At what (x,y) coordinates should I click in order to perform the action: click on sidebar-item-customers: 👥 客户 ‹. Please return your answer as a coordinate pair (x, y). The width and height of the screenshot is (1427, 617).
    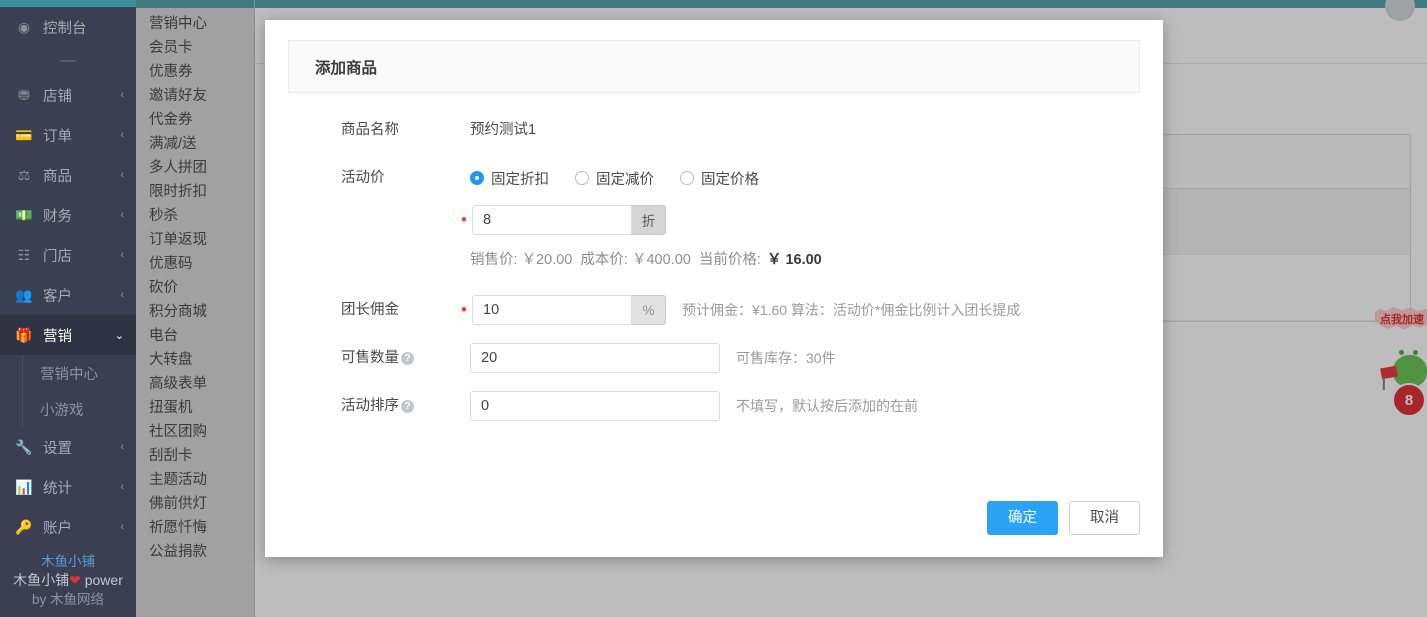
    Looking at the image, I should click on (68, 295).